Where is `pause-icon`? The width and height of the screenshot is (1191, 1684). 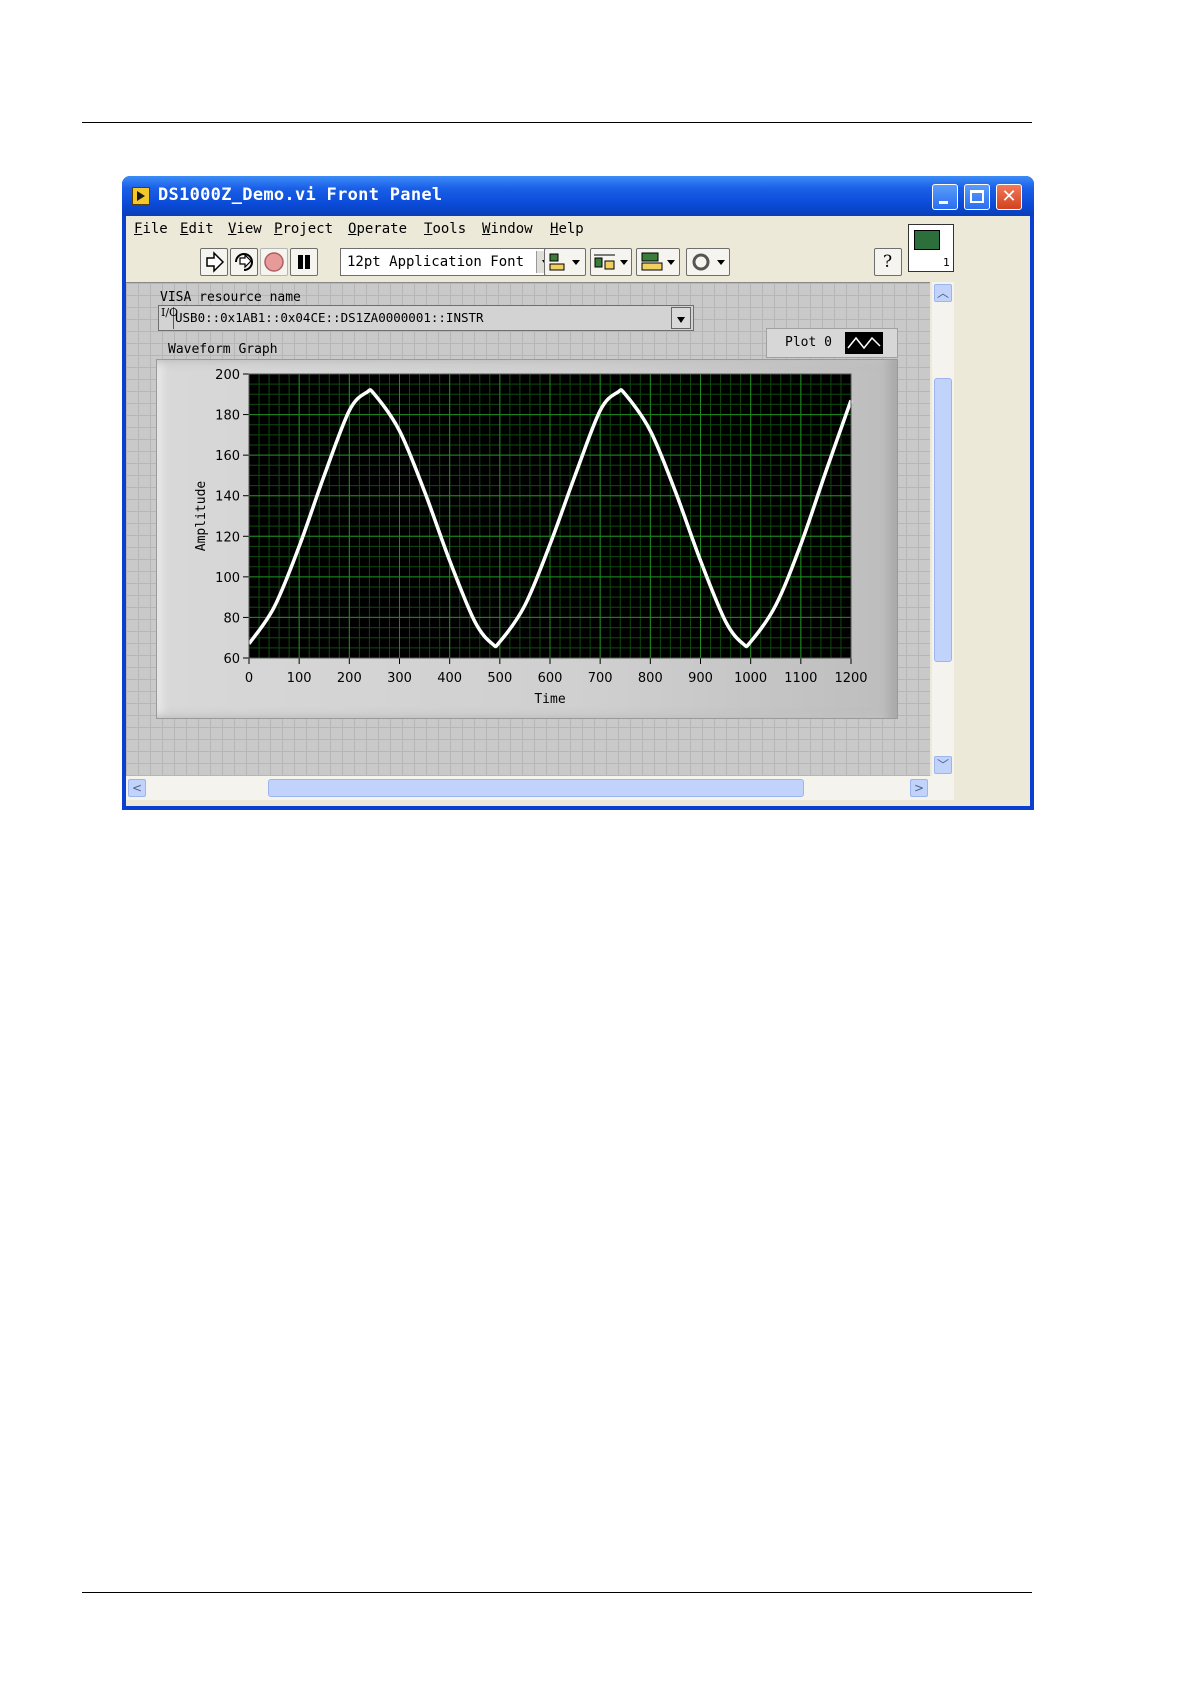 pause-icon is located at coordinates (304, 262).